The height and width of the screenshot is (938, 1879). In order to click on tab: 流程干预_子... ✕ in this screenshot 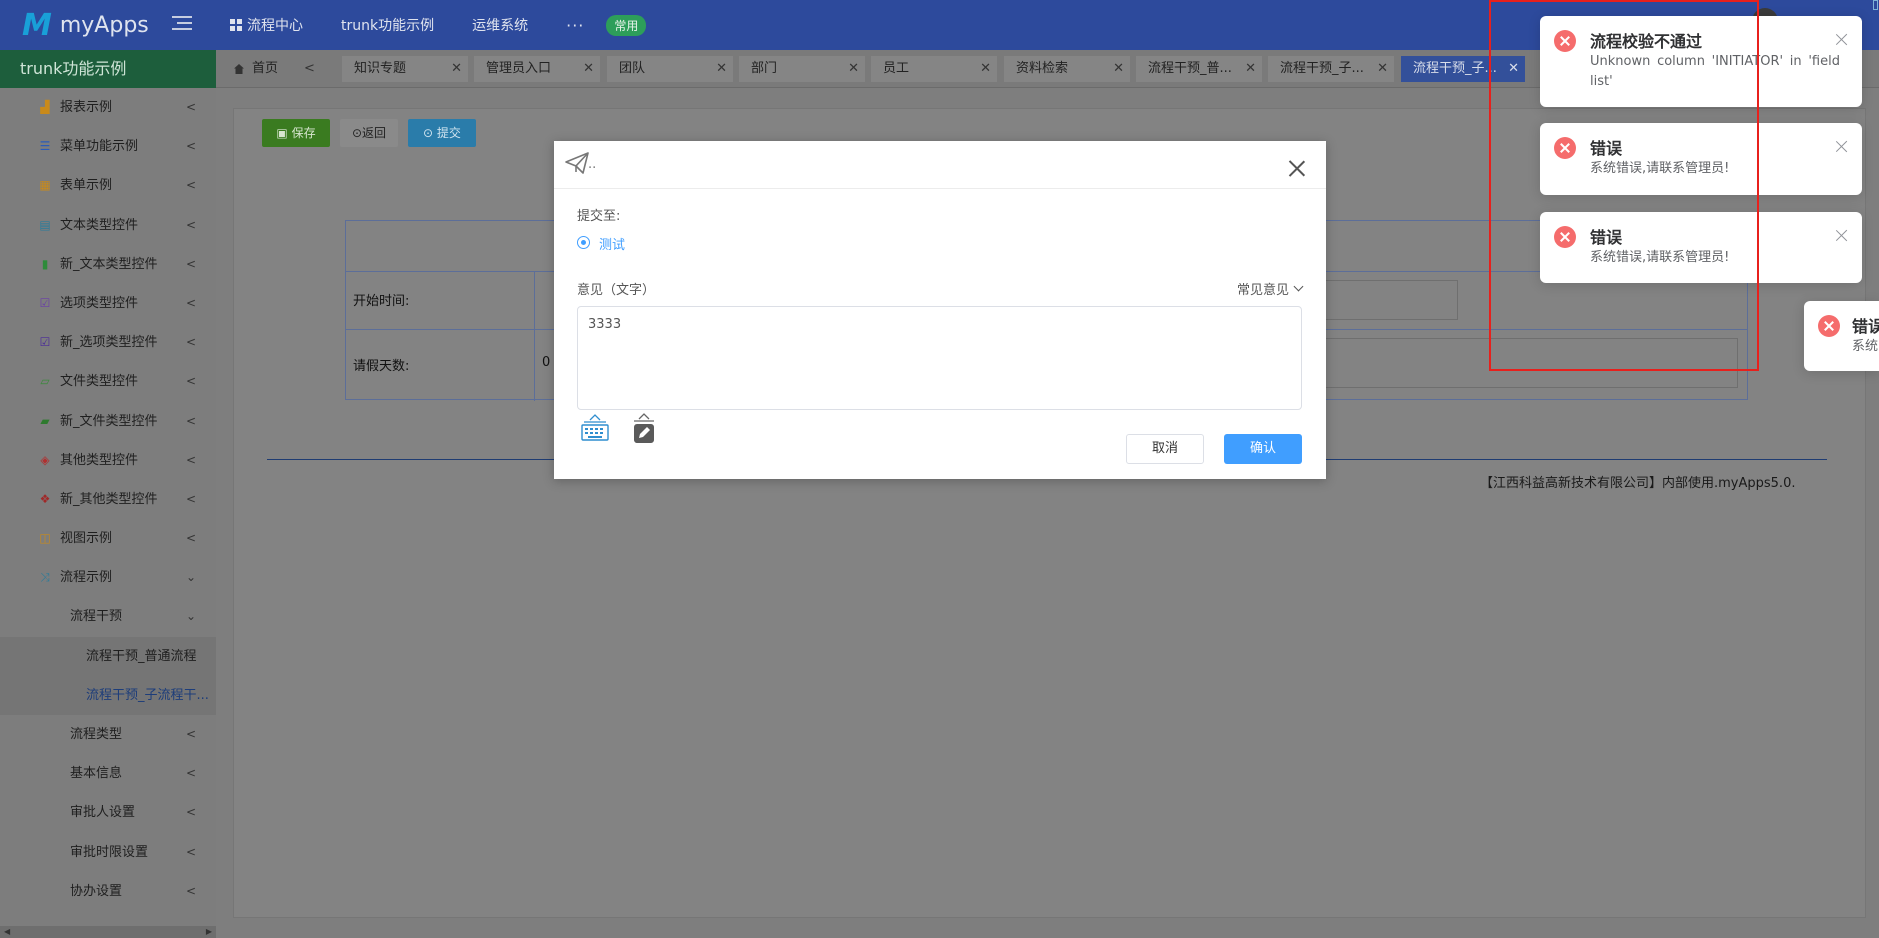, I will do `click(1331, 69)`.